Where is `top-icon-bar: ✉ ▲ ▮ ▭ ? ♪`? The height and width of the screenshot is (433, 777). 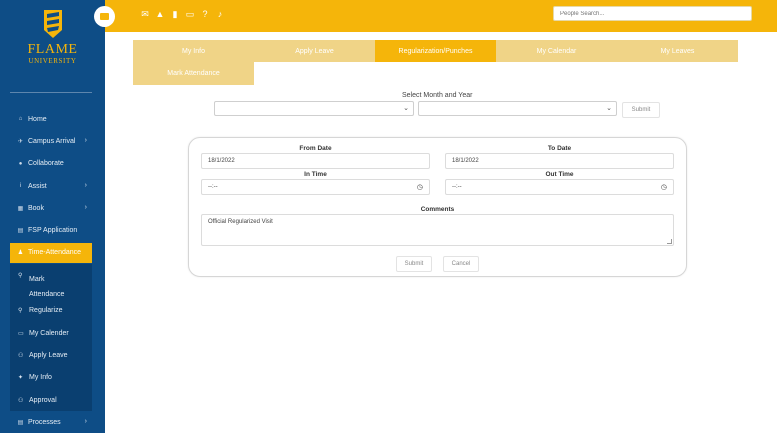 top-icon-bar: ✉ ▲ ▮ ▭ ? ♪ is located at coordinates (182, 14).